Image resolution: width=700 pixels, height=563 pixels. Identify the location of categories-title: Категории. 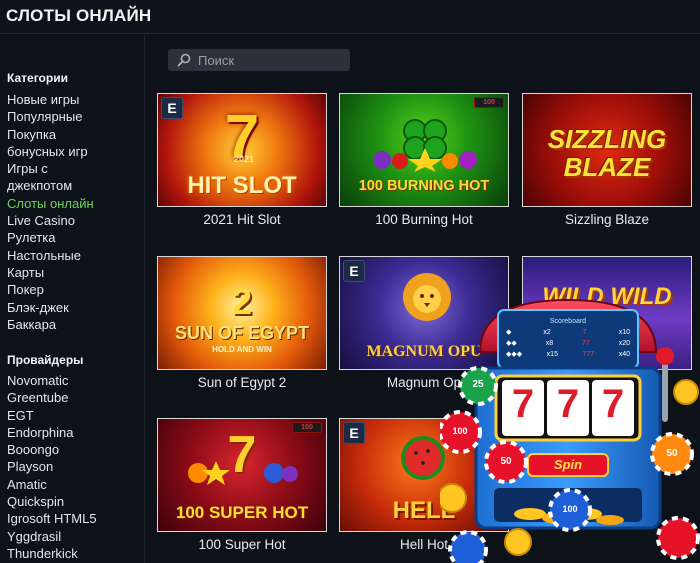
(37, 78).